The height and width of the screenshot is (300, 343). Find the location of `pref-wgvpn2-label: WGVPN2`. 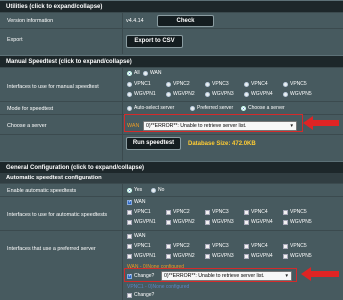

pref-wgvpn2-label: WGVPN2 is located at coordinates (184, 256).